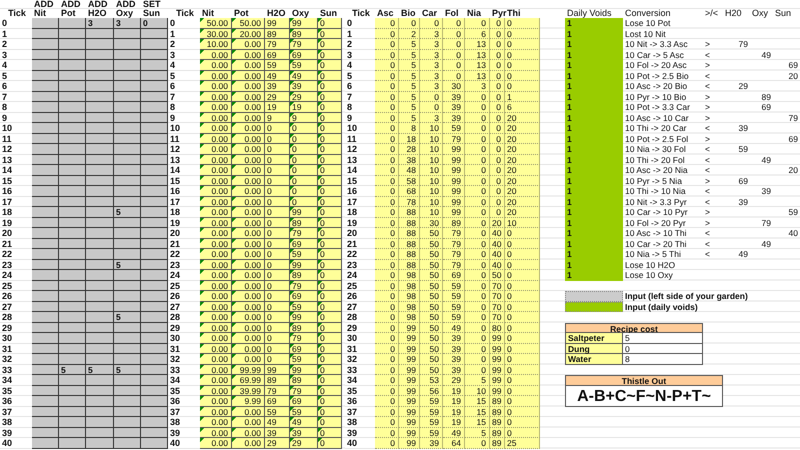  Describe the element at coordinates (100, 23) in the screenshot. I see `input-cell: 3` at that location.